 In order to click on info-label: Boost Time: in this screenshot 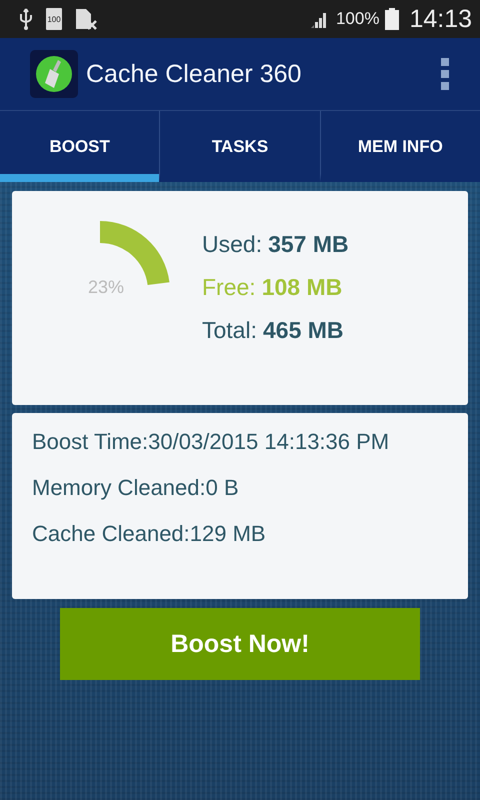, I will do `click(90, 442)`.